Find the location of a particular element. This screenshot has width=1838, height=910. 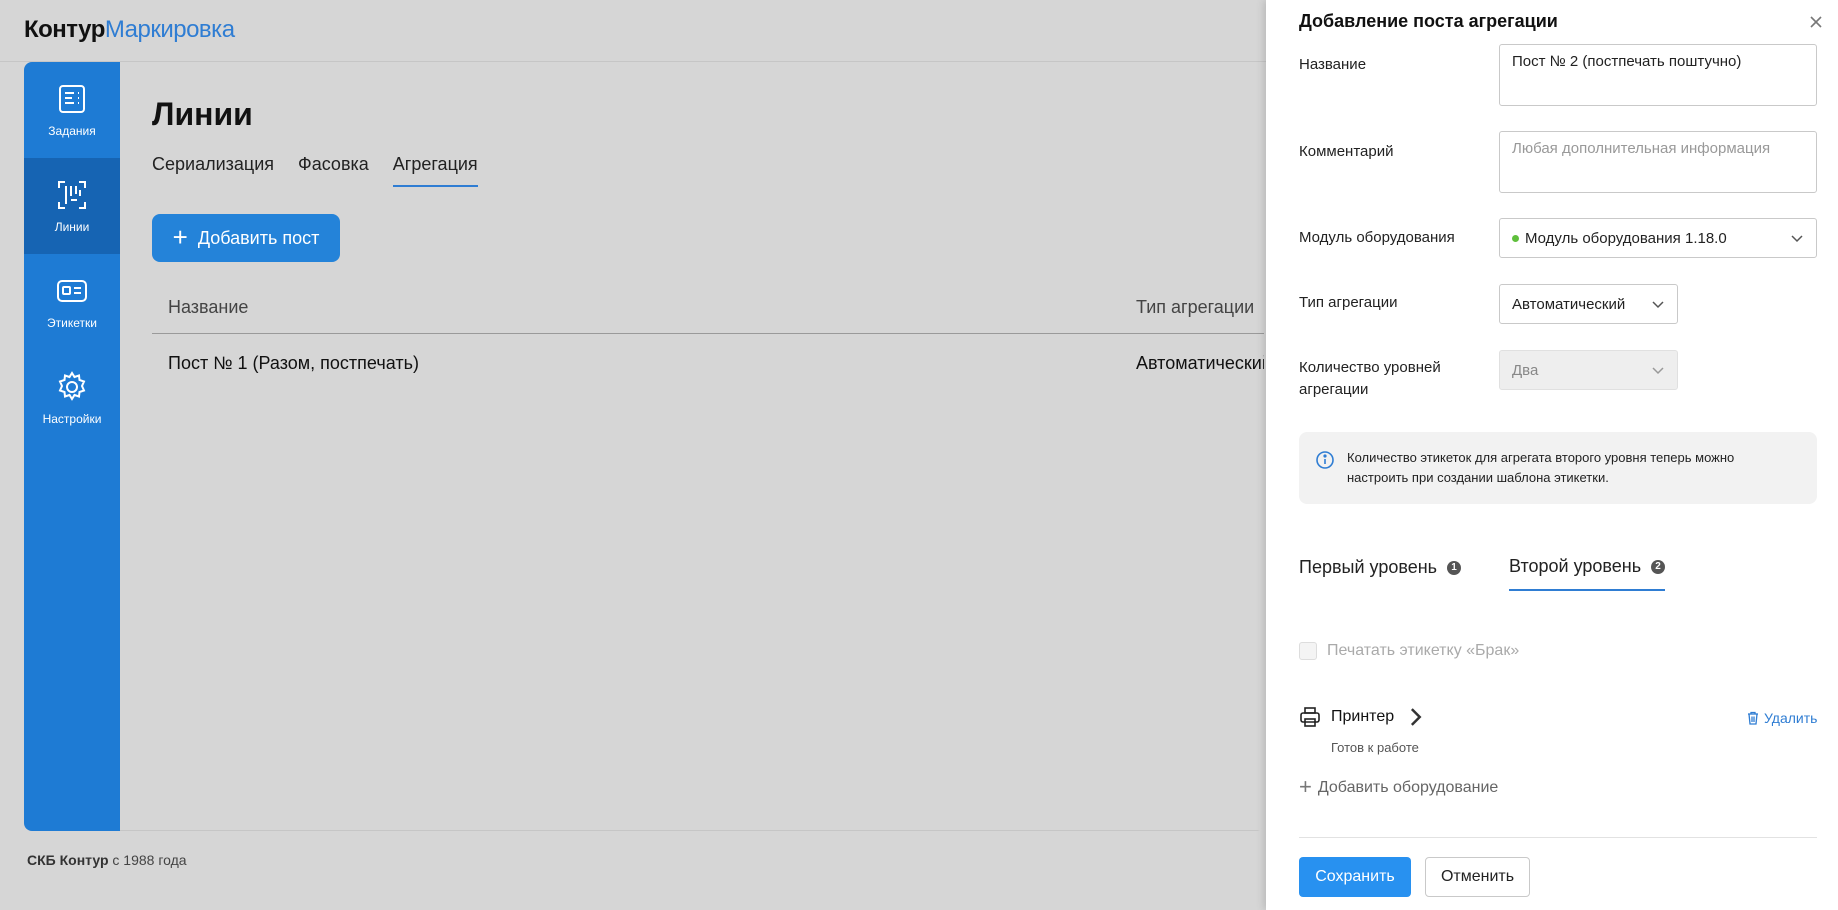

tabs: Сериализация Фасовка Агрегация is located at coordinates (315, 170).